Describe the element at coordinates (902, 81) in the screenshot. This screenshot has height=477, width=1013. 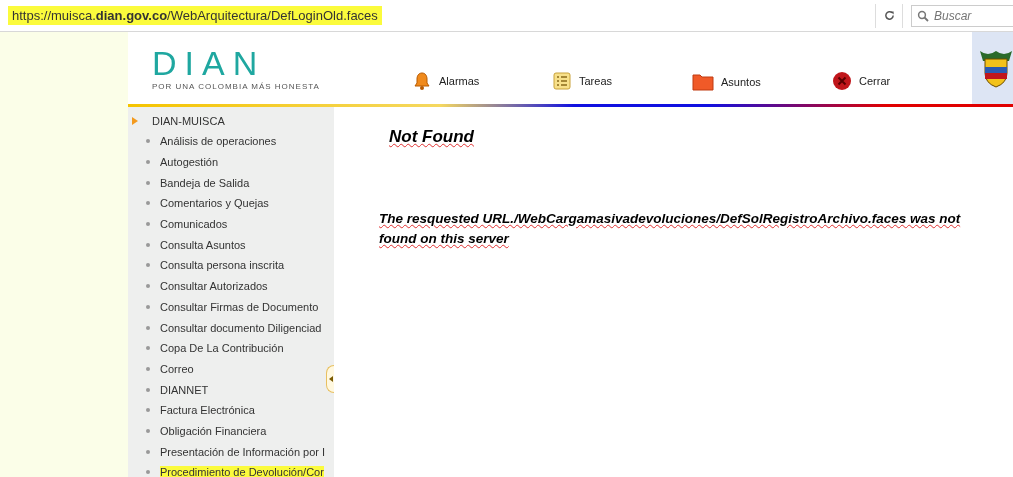
I see `nav-link: Cerrar` at that location.